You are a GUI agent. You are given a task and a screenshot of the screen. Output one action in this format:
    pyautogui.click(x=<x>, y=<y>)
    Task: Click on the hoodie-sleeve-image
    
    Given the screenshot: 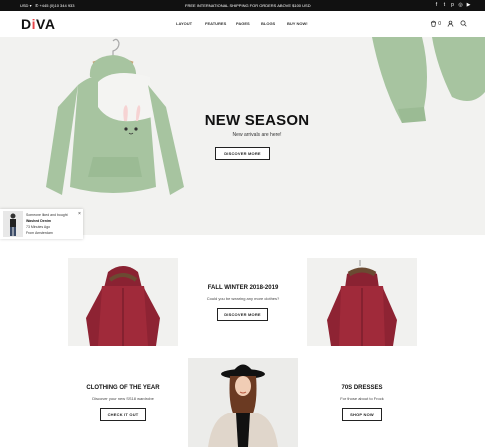 What is the action you would take?
    pyautogui.click(x=428, y=80)
    